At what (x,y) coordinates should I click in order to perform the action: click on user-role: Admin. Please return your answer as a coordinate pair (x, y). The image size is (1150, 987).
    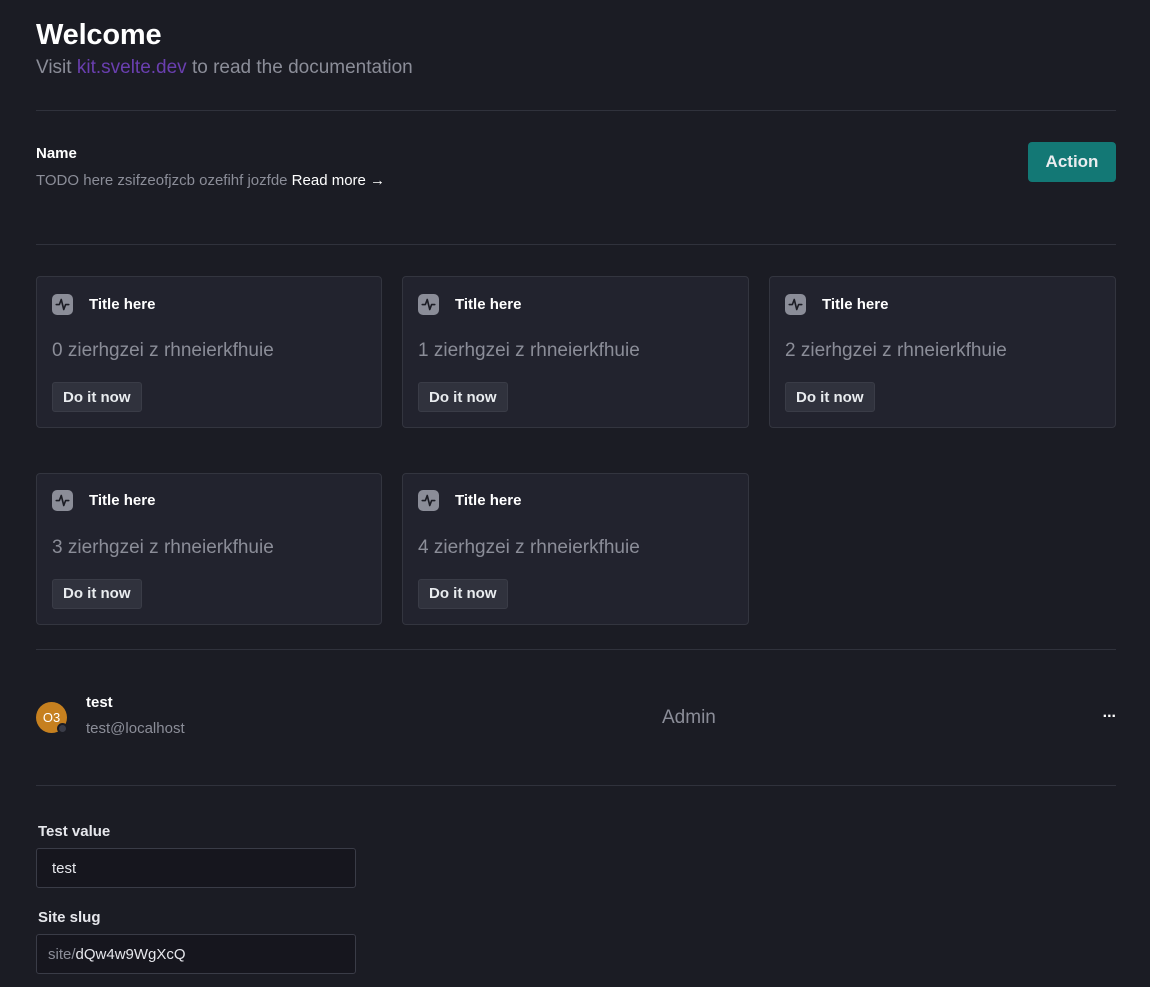
    Looking at the image, I should click on (689, 717).